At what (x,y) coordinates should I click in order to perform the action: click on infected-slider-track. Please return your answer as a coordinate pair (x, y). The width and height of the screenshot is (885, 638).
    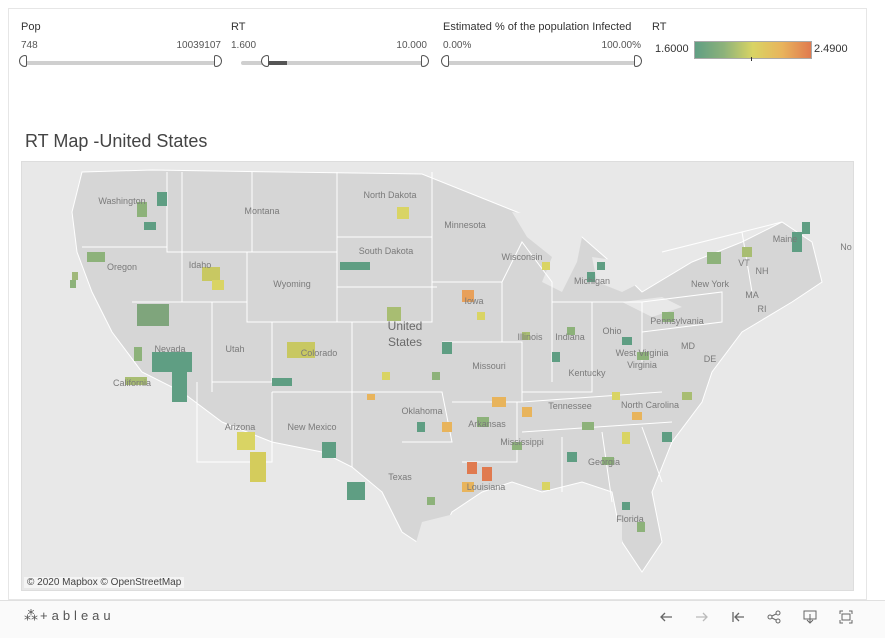
    Looking at the image, I should click on (541, 61).